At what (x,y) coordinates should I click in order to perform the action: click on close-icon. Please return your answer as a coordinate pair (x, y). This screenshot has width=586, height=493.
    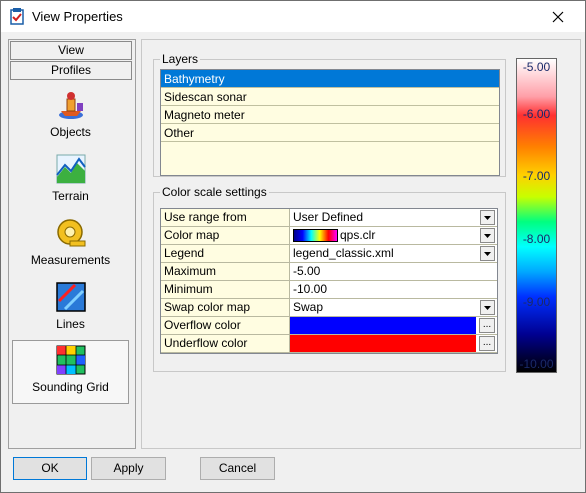
    Looking at the image, I should click on (558, 16).